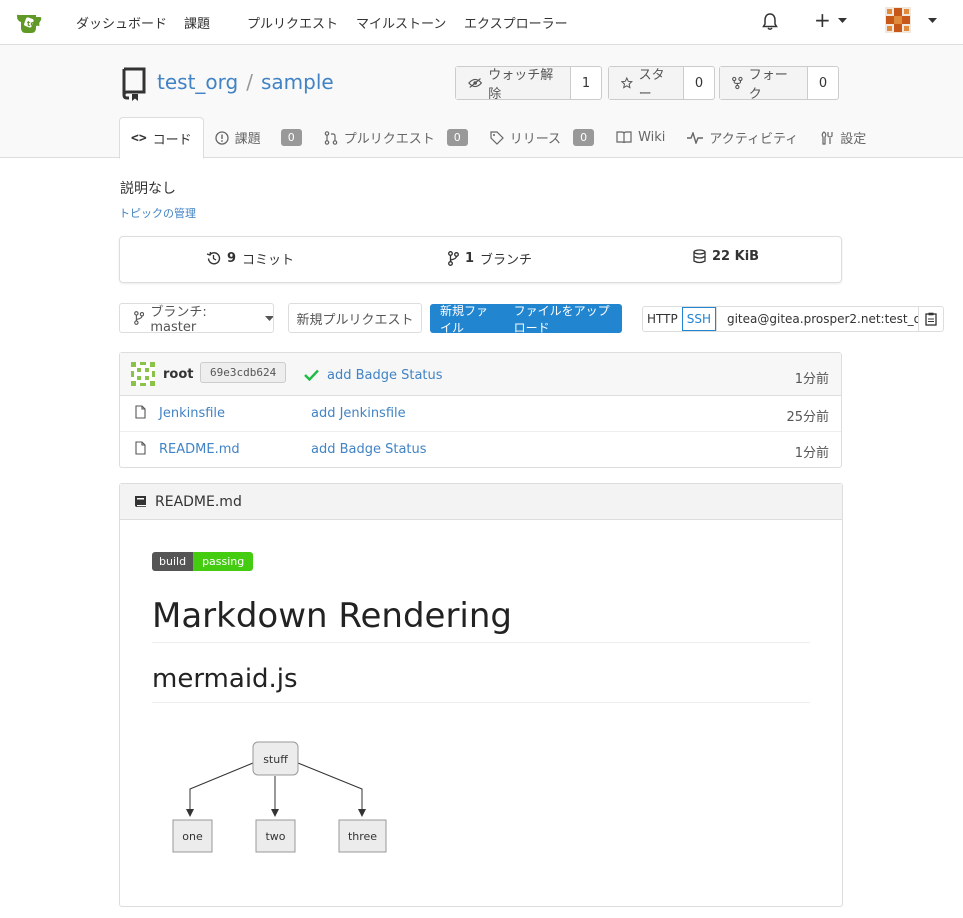  I want to click on branches-count: 1, so click(470, 258).